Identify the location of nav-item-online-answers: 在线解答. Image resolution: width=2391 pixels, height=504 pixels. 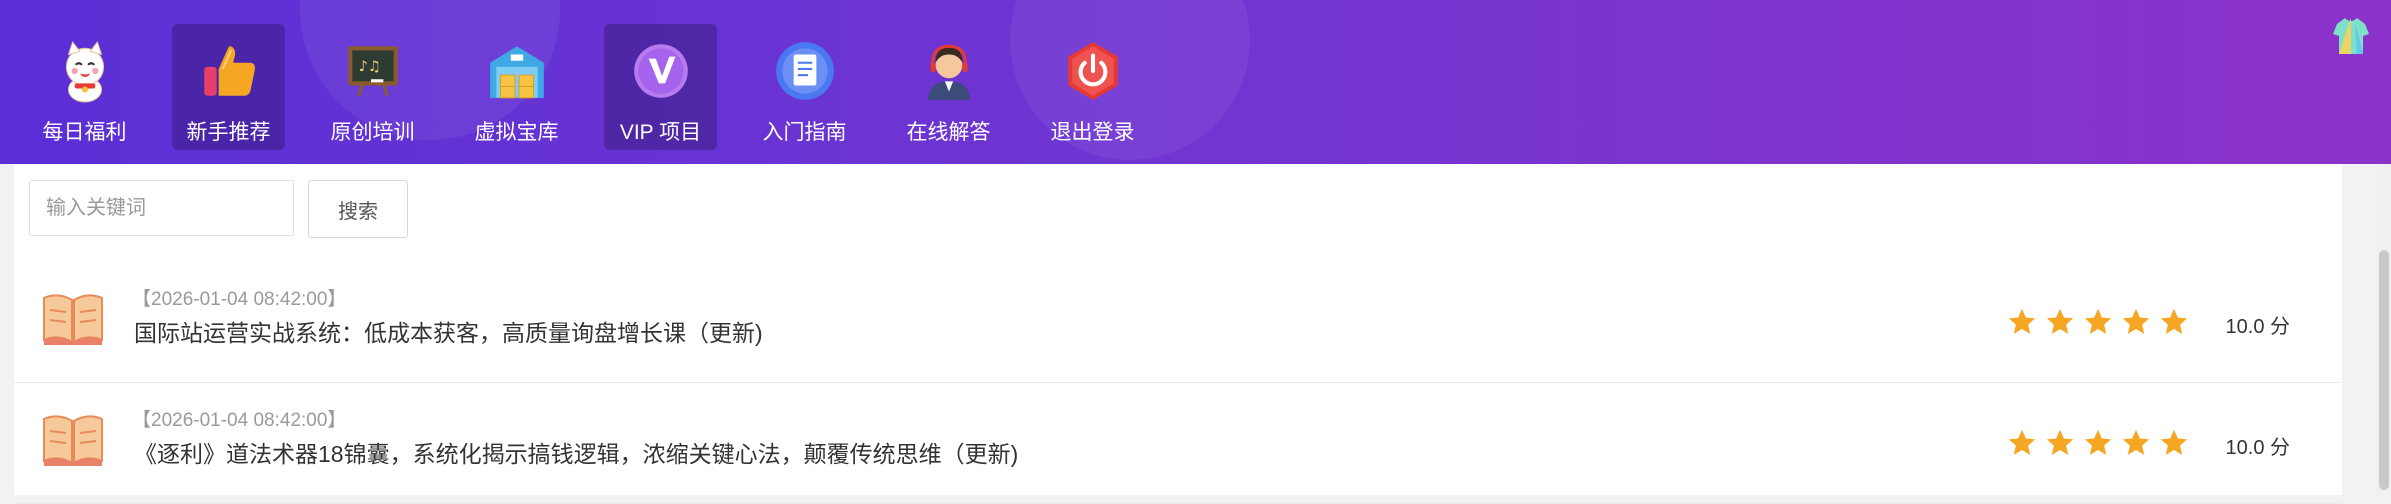
(948, 87).